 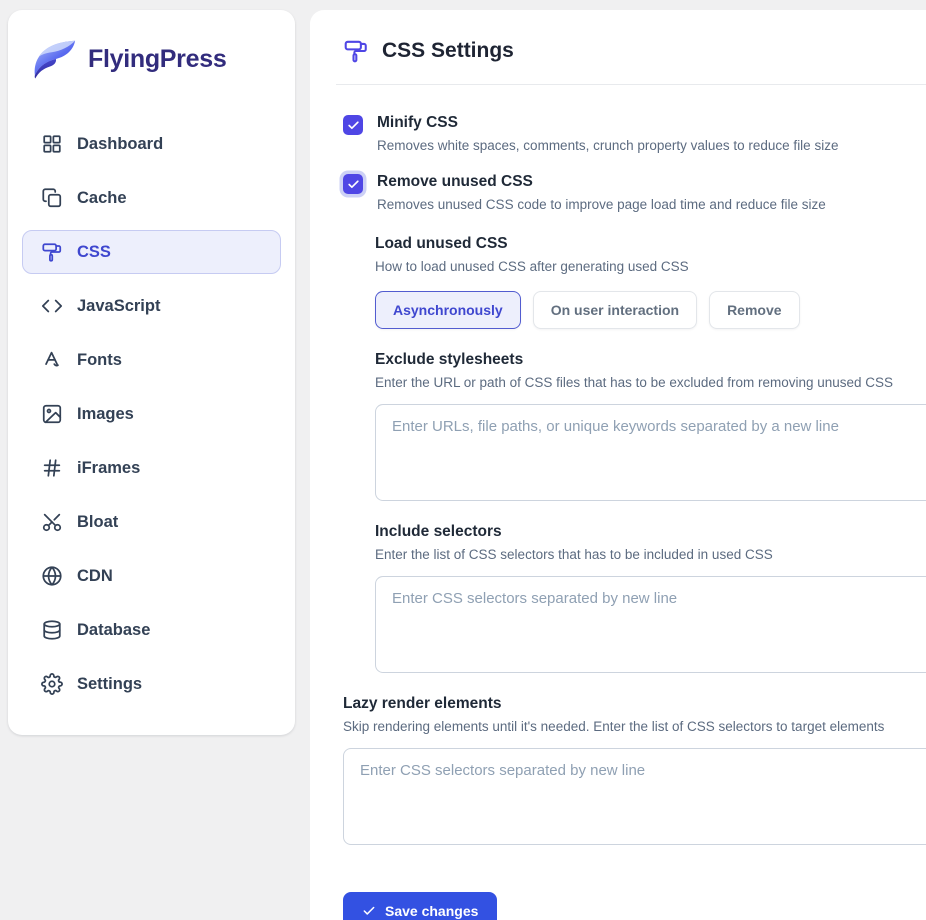 What do you see at coordinates (109, 467) in the screenshot?
I see `sidebar-item-label: iFrames` at bounding box center [109, 467].